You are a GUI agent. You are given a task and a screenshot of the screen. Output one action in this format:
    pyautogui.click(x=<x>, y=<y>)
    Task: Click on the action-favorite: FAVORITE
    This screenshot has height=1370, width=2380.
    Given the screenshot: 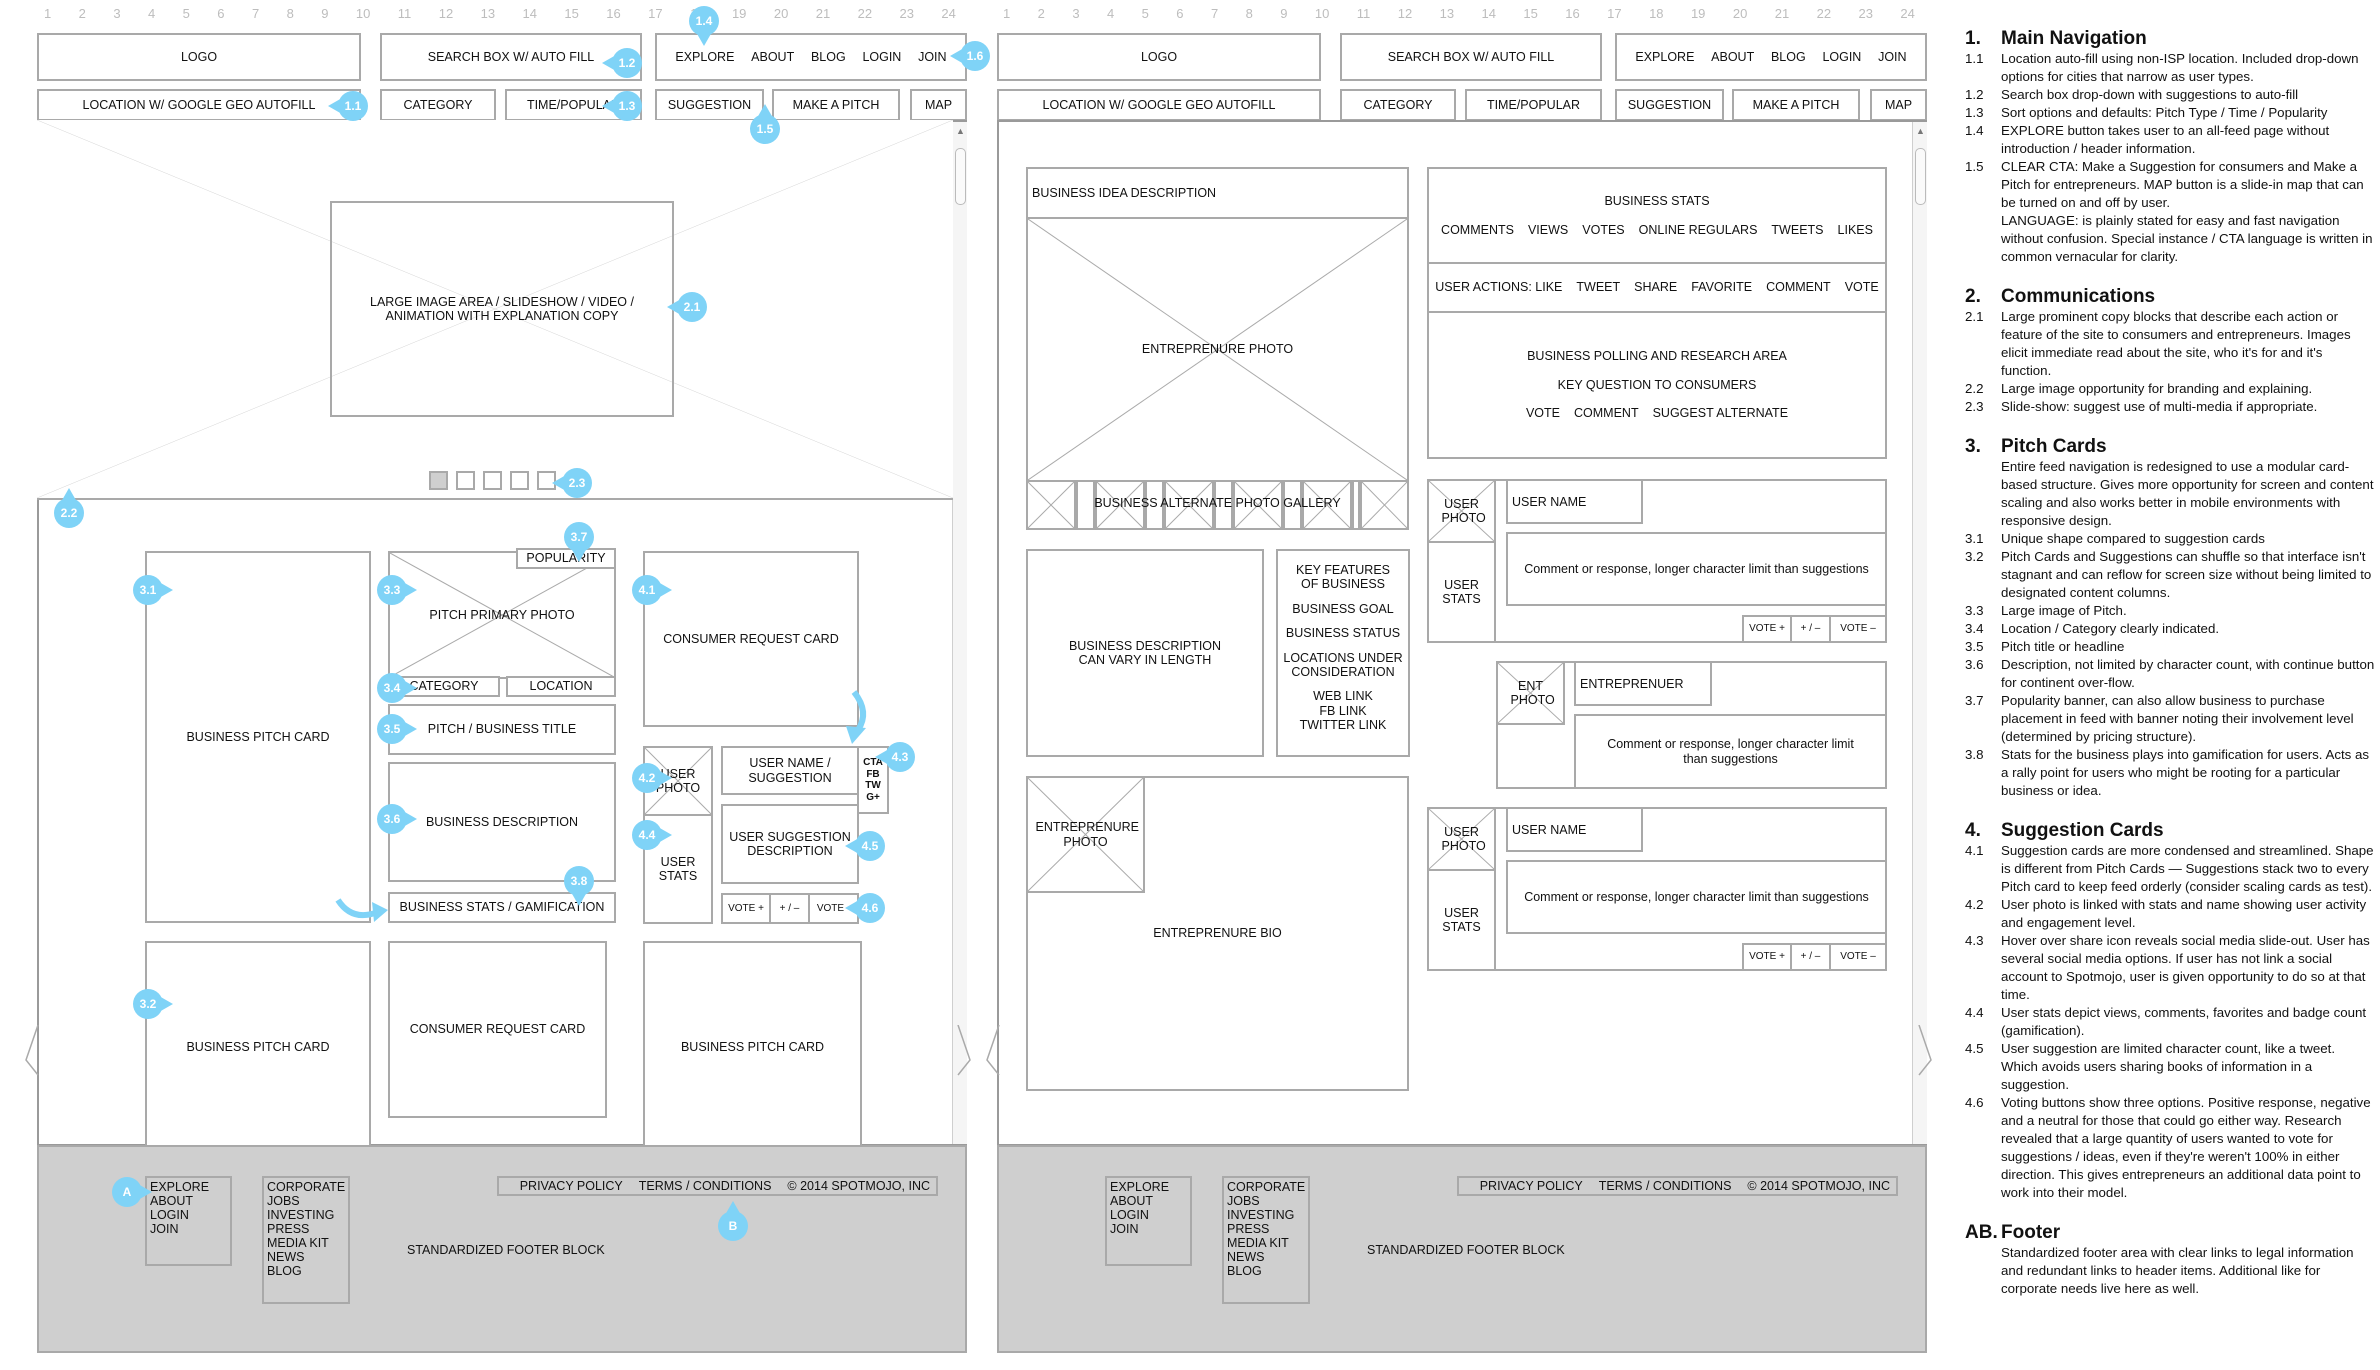 What is the action you would take?
    pyautogui.click(x=1721, y=287)
    